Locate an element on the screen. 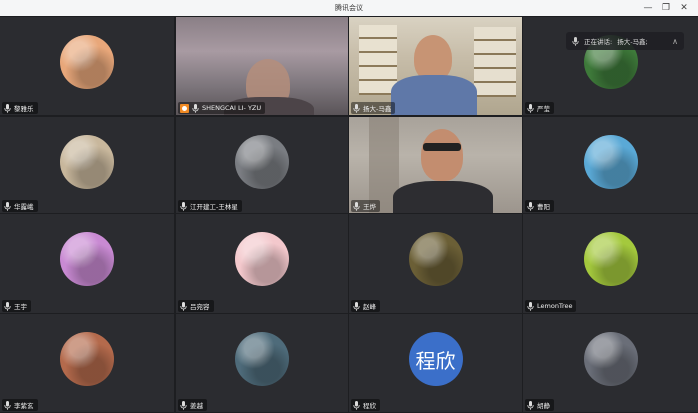 The image size is (698, 413). participant-tile: LemonTree is located at coordinates (610, 263).